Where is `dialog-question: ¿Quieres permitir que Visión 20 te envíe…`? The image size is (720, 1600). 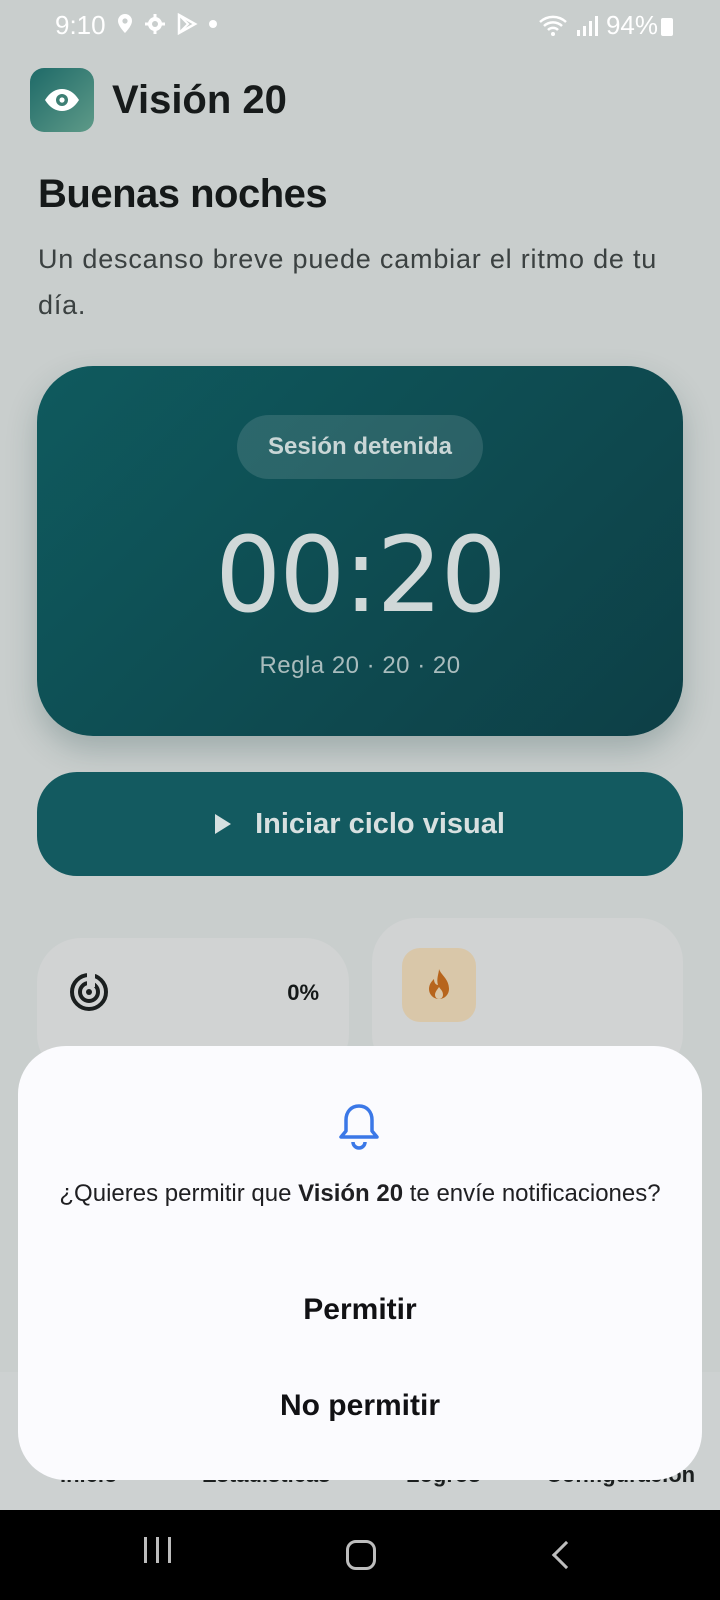 dialog-question: ¿Quieres permitir que Visión 20 te envíe… is located at coordinates (360, 1193).